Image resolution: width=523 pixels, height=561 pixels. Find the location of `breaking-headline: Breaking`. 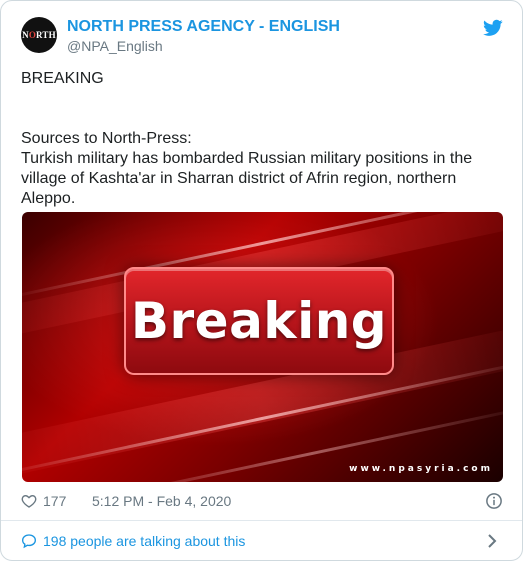

breaking-headline: Breaking is located at coordinates (259, 321).